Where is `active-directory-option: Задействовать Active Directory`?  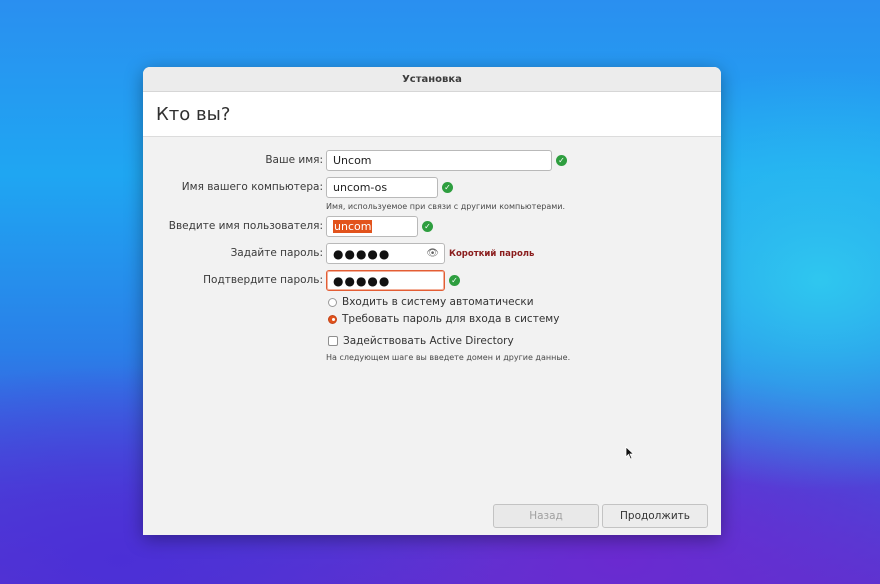
active-directory-option: Задействовать Active Directory is located at coordinates (421, 341).